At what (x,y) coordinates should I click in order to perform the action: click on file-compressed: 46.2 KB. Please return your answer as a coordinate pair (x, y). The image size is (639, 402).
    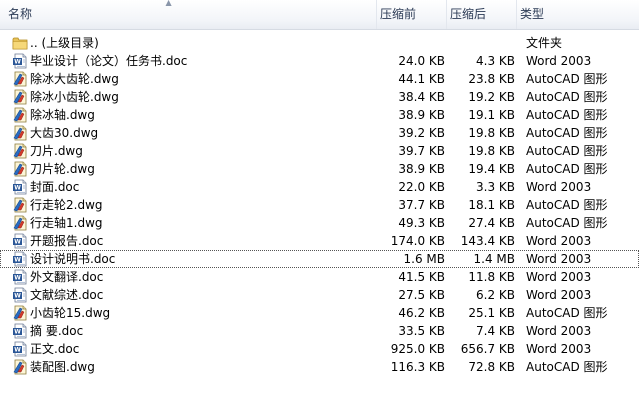
    Looking at the image, I should click on (421, 313).